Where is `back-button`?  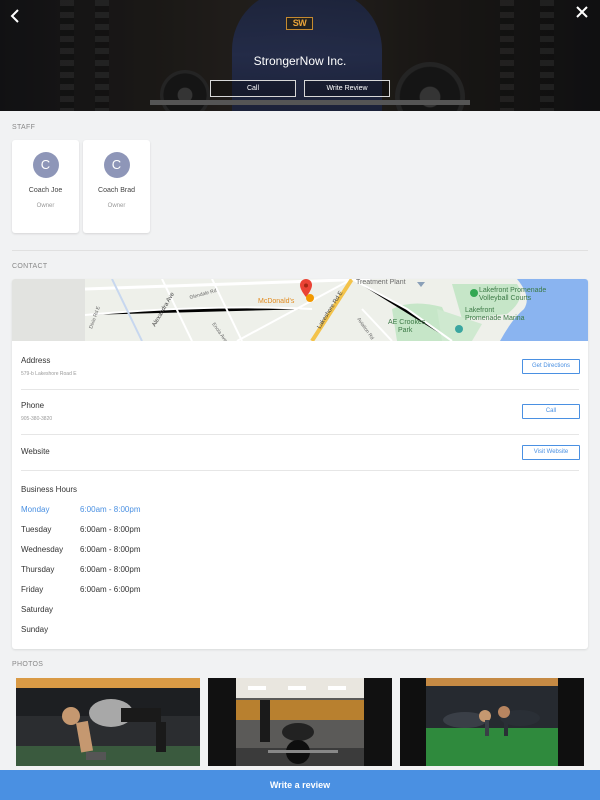 back-button is located at coordinates (16, 16).